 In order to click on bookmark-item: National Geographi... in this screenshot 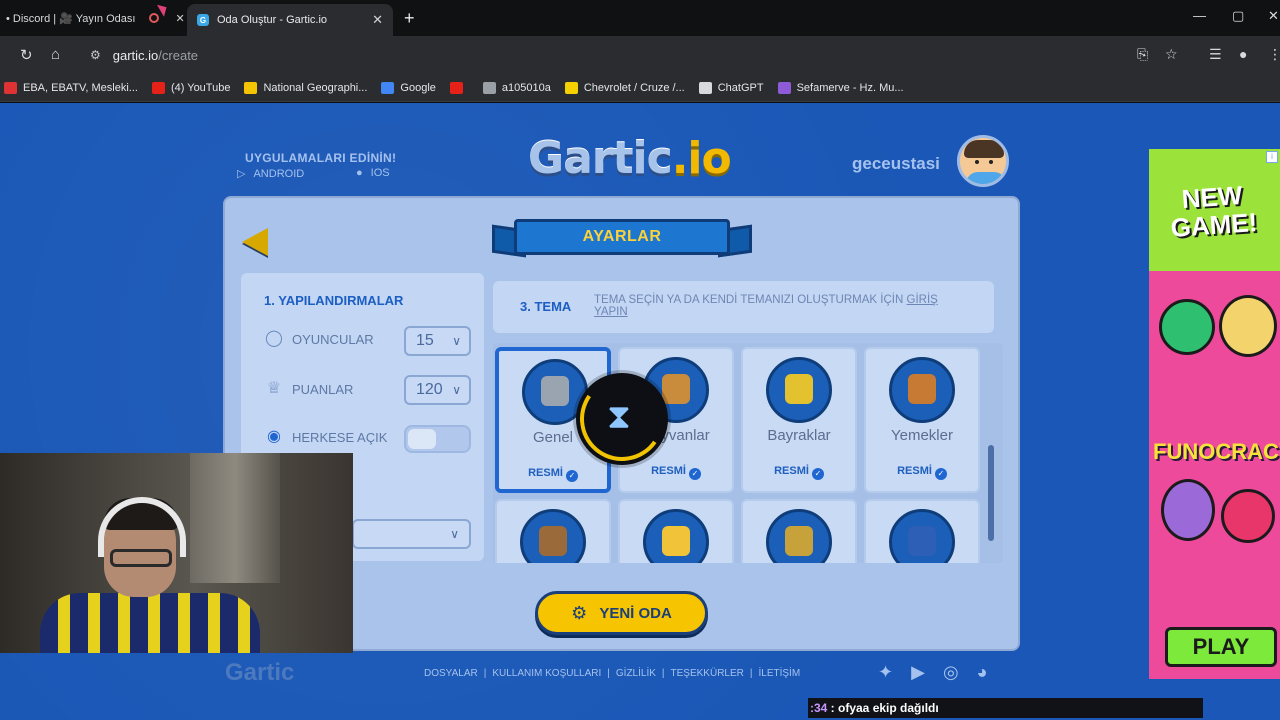, I will do `click(306, 87)`.